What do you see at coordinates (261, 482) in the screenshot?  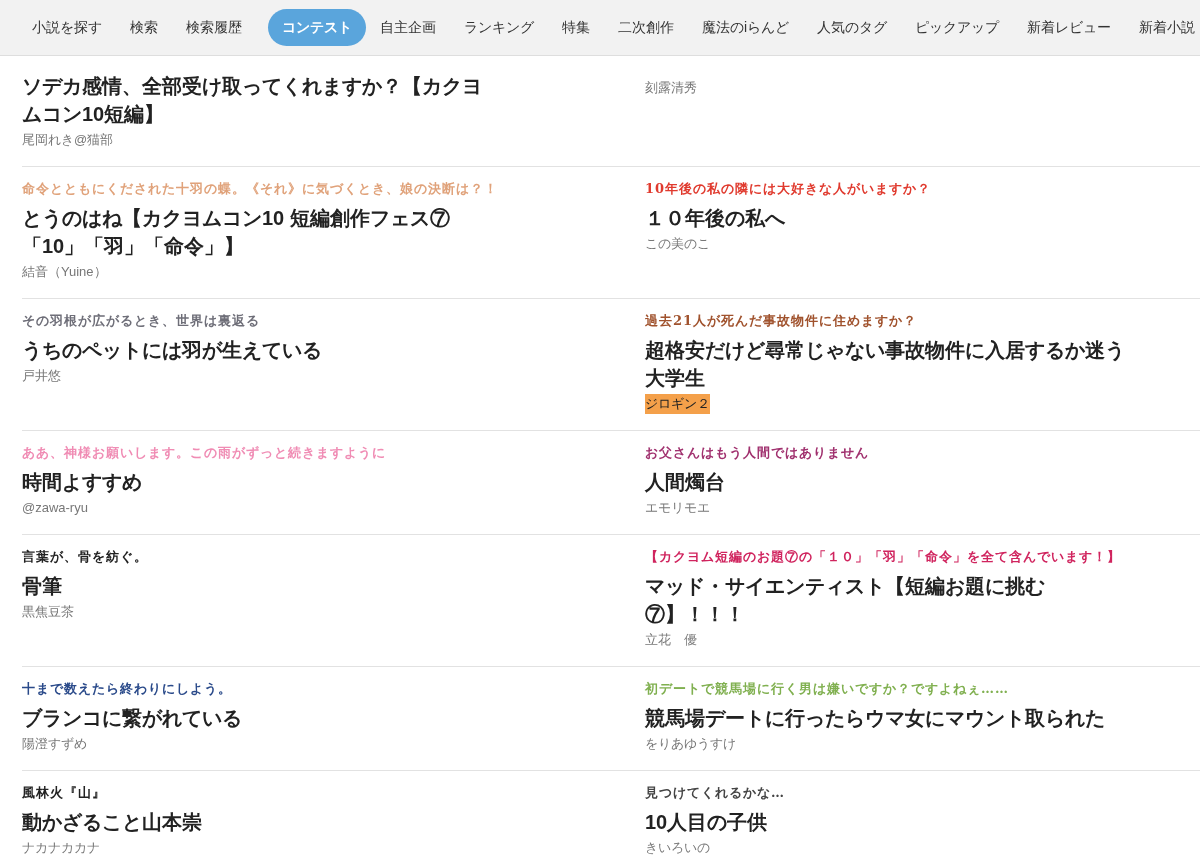 I see `story-title: 時間よすすめ` at bounding box center [261, 482].